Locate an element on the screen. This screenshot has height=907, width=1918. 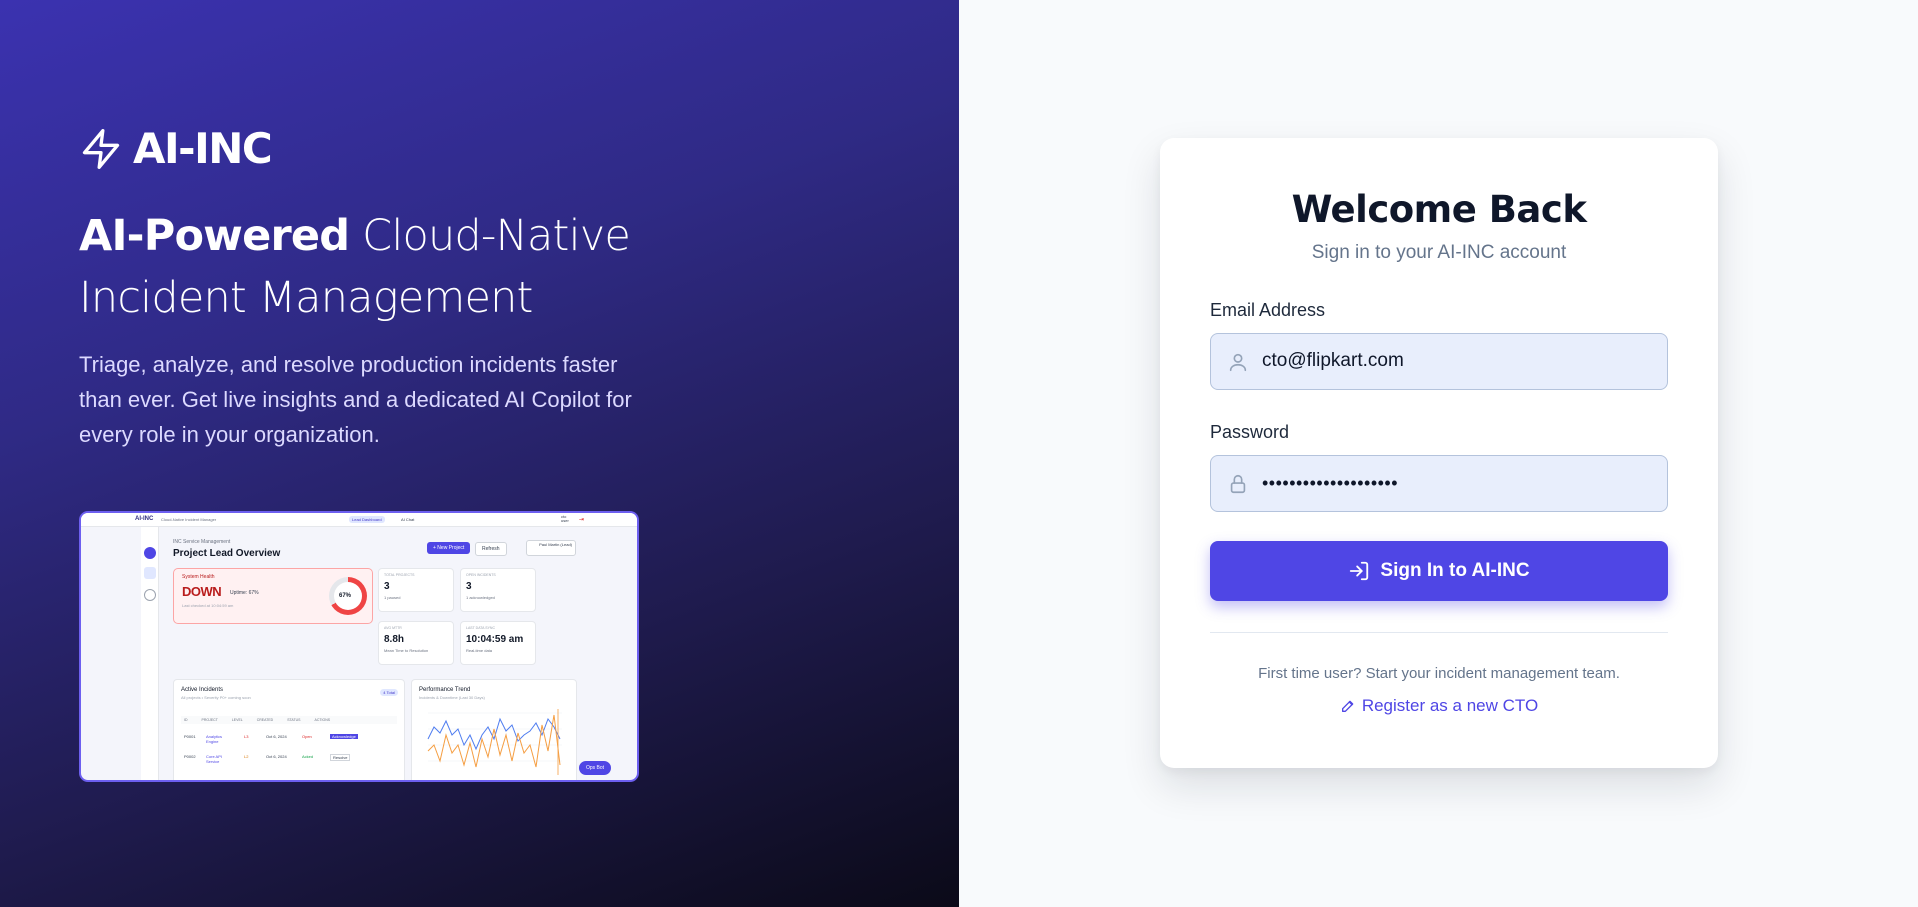
preview-nav-refresh-icon is located at coordinates (150, 595).